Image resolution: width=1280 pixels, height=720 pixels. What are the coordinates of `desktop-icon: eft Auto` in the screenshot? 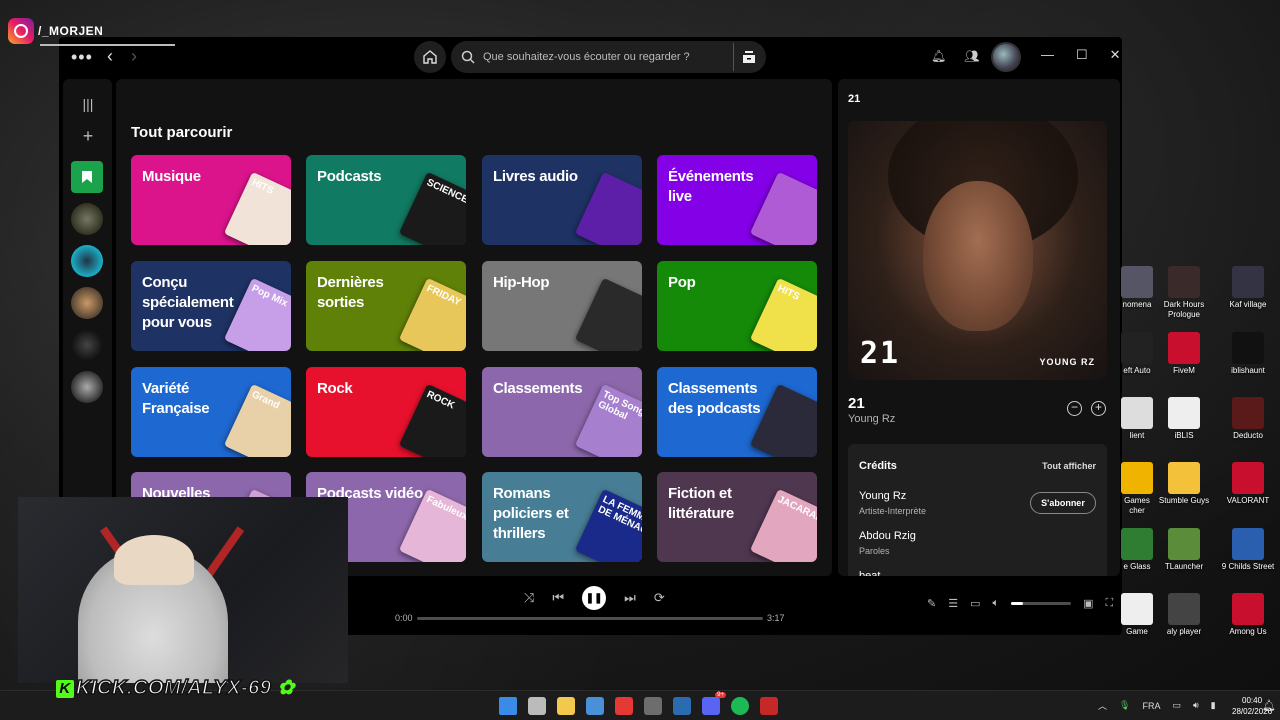 It's located at (1137, 354).